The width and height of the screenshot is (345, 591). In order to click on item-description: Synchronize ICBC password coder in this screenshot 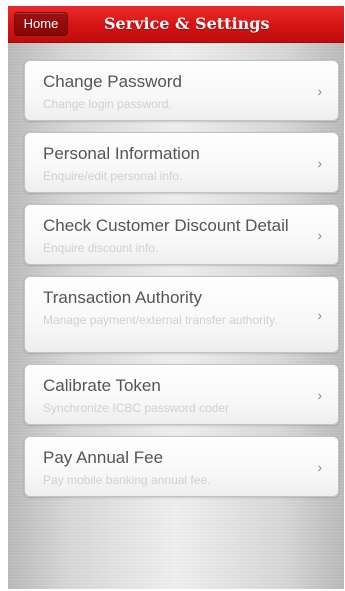, I will do `click(136, 408)`.